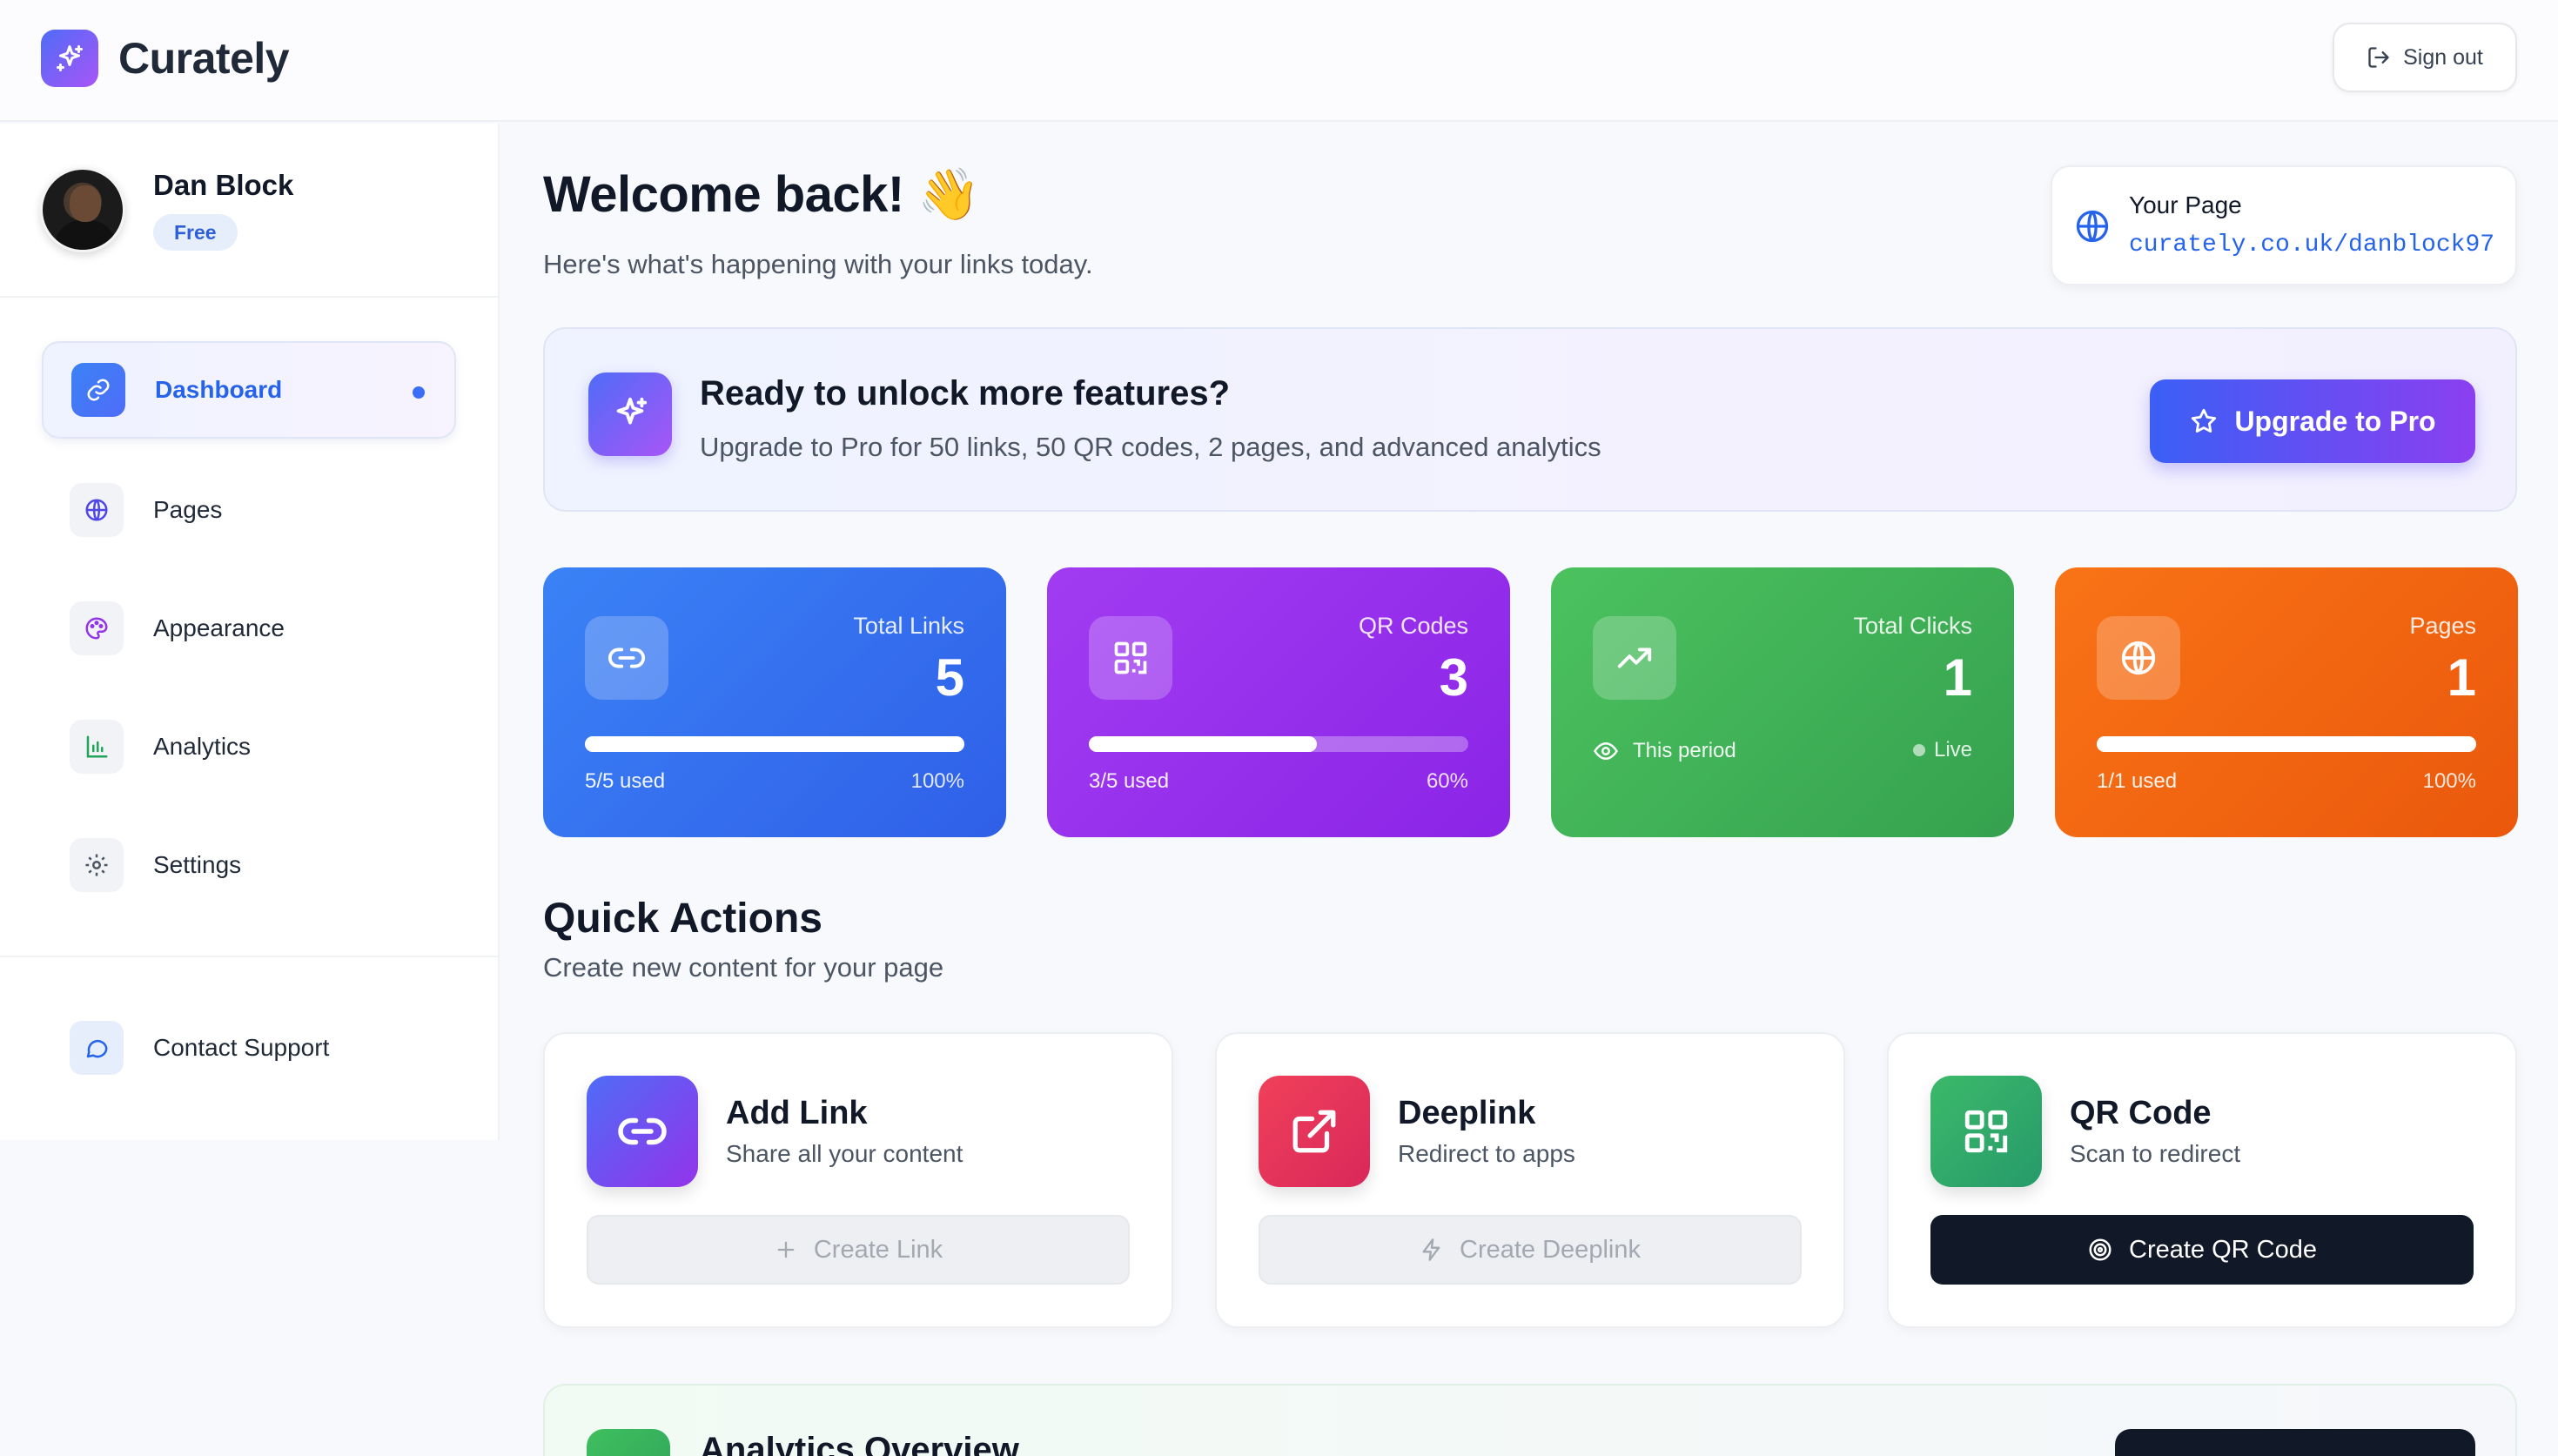 The width and height of the screenshot is (2558, 1456). I want to click on upgrade-button: Upgrade to Pro, so click(2313, 421).